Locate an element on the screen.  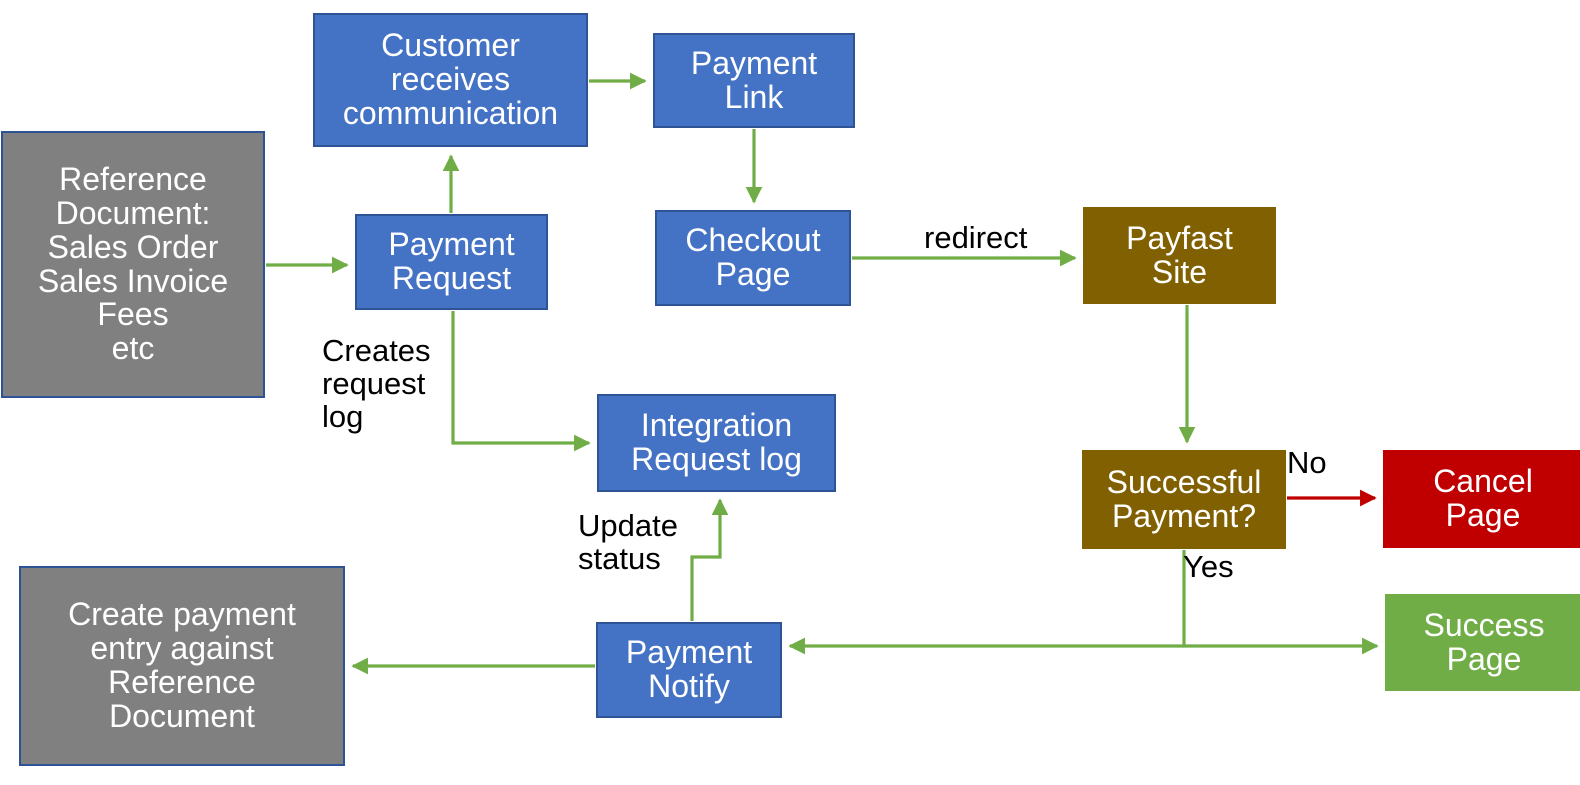
node-integration-request-log: Integration Request log is located at coordinates (716, 443).